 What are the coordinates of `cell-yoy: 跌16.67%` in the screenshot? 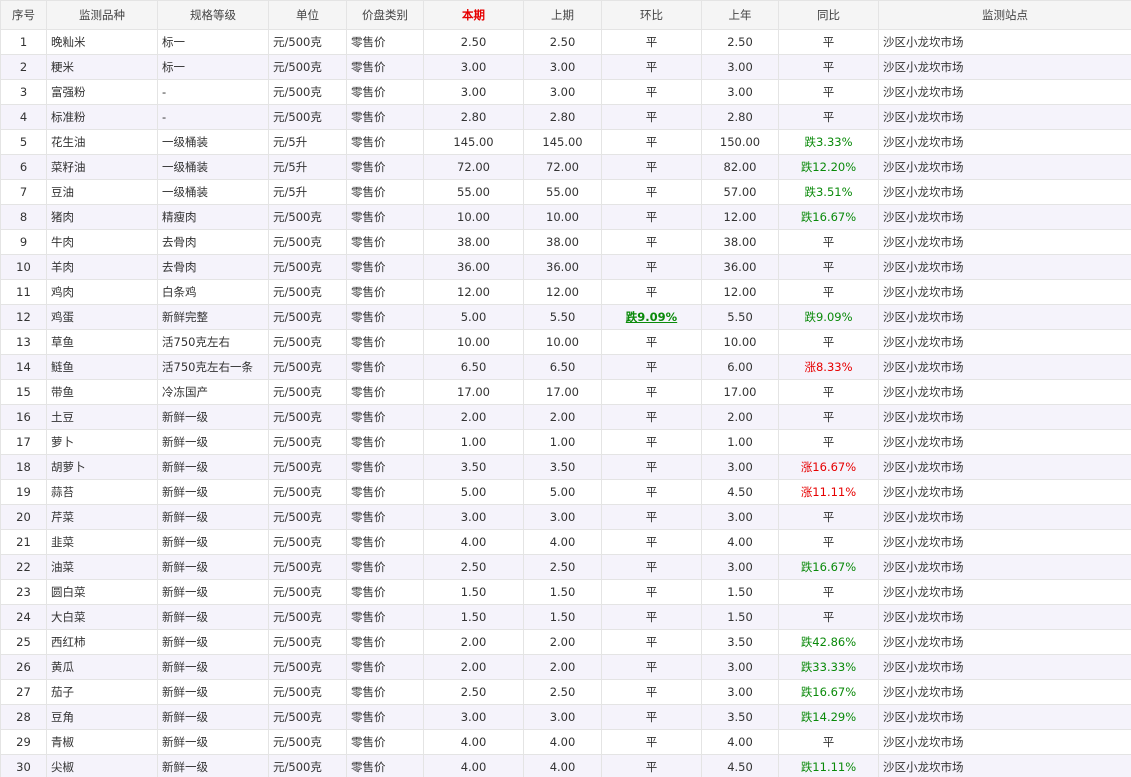 It's located at (828, 567).